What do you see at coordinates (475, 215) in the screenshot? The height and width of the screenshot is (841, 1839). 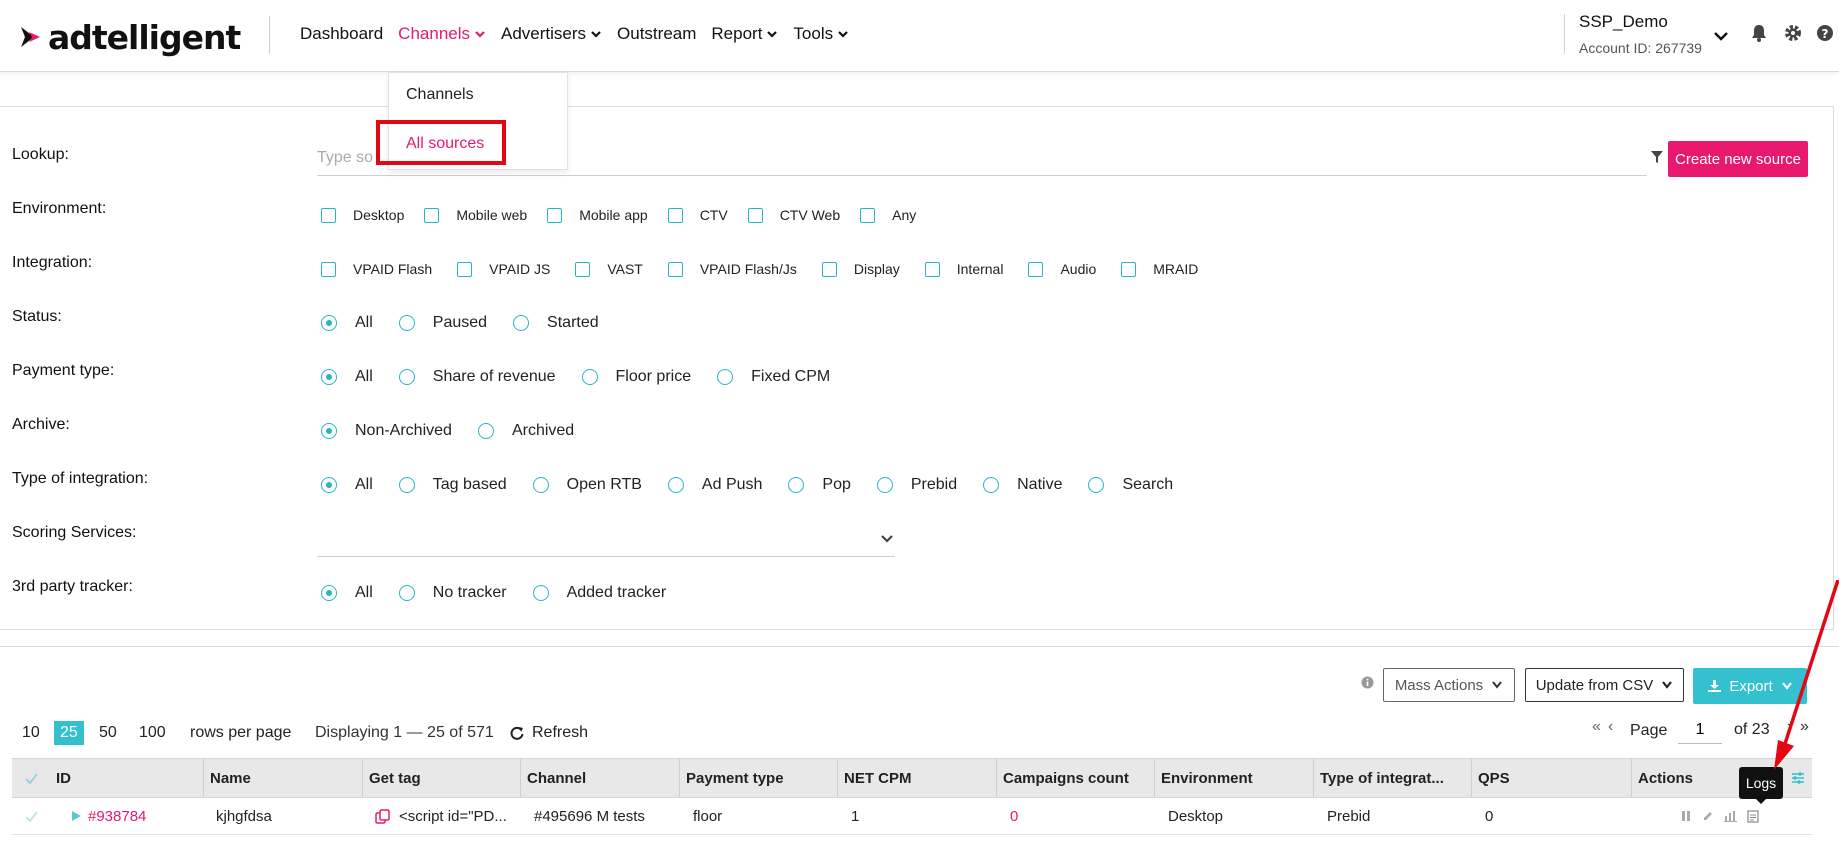 I see `environment-mobile-web: Mobile web` at bounding box center [475, 215].